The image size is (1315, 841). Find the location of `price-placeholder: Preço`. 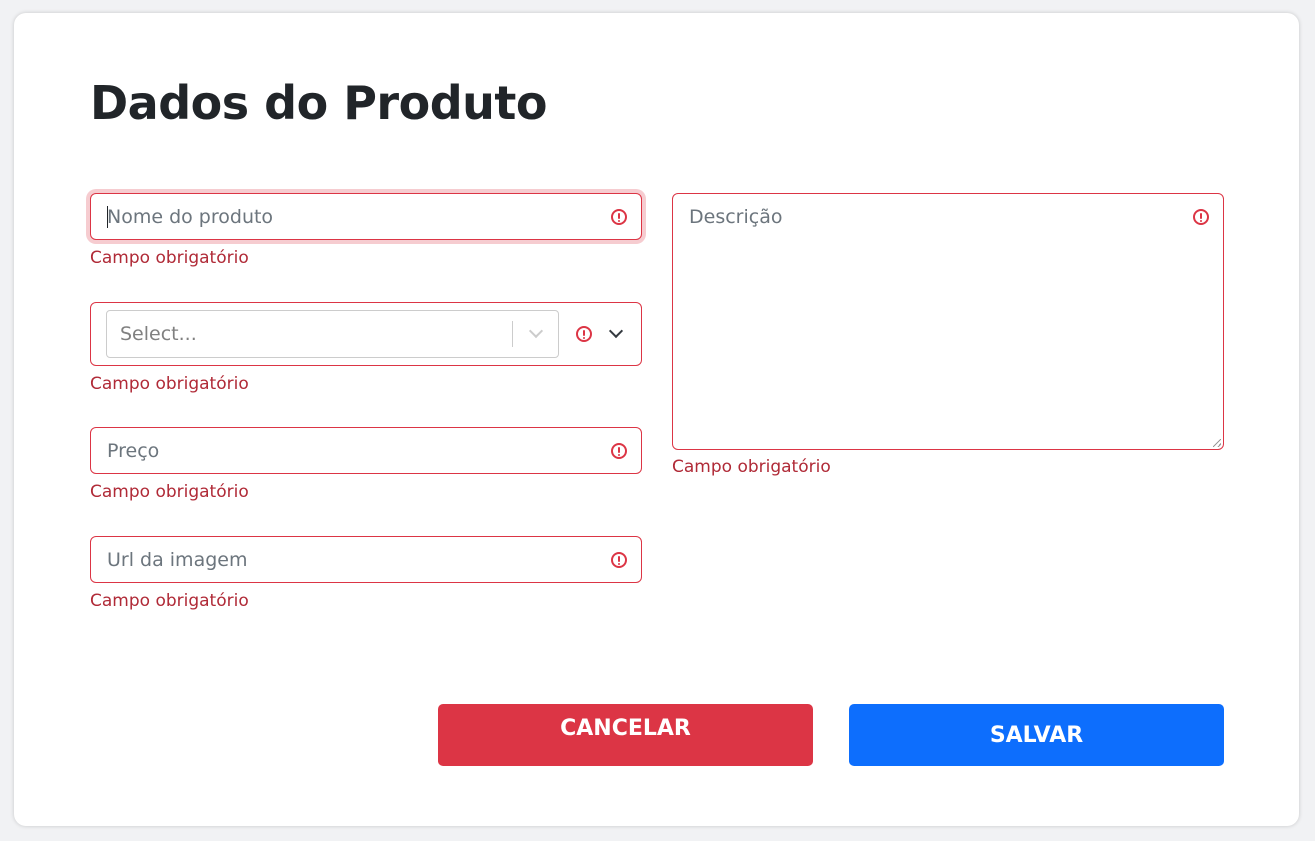

price-placeholder: Preço is located at coordinates (133, 450).